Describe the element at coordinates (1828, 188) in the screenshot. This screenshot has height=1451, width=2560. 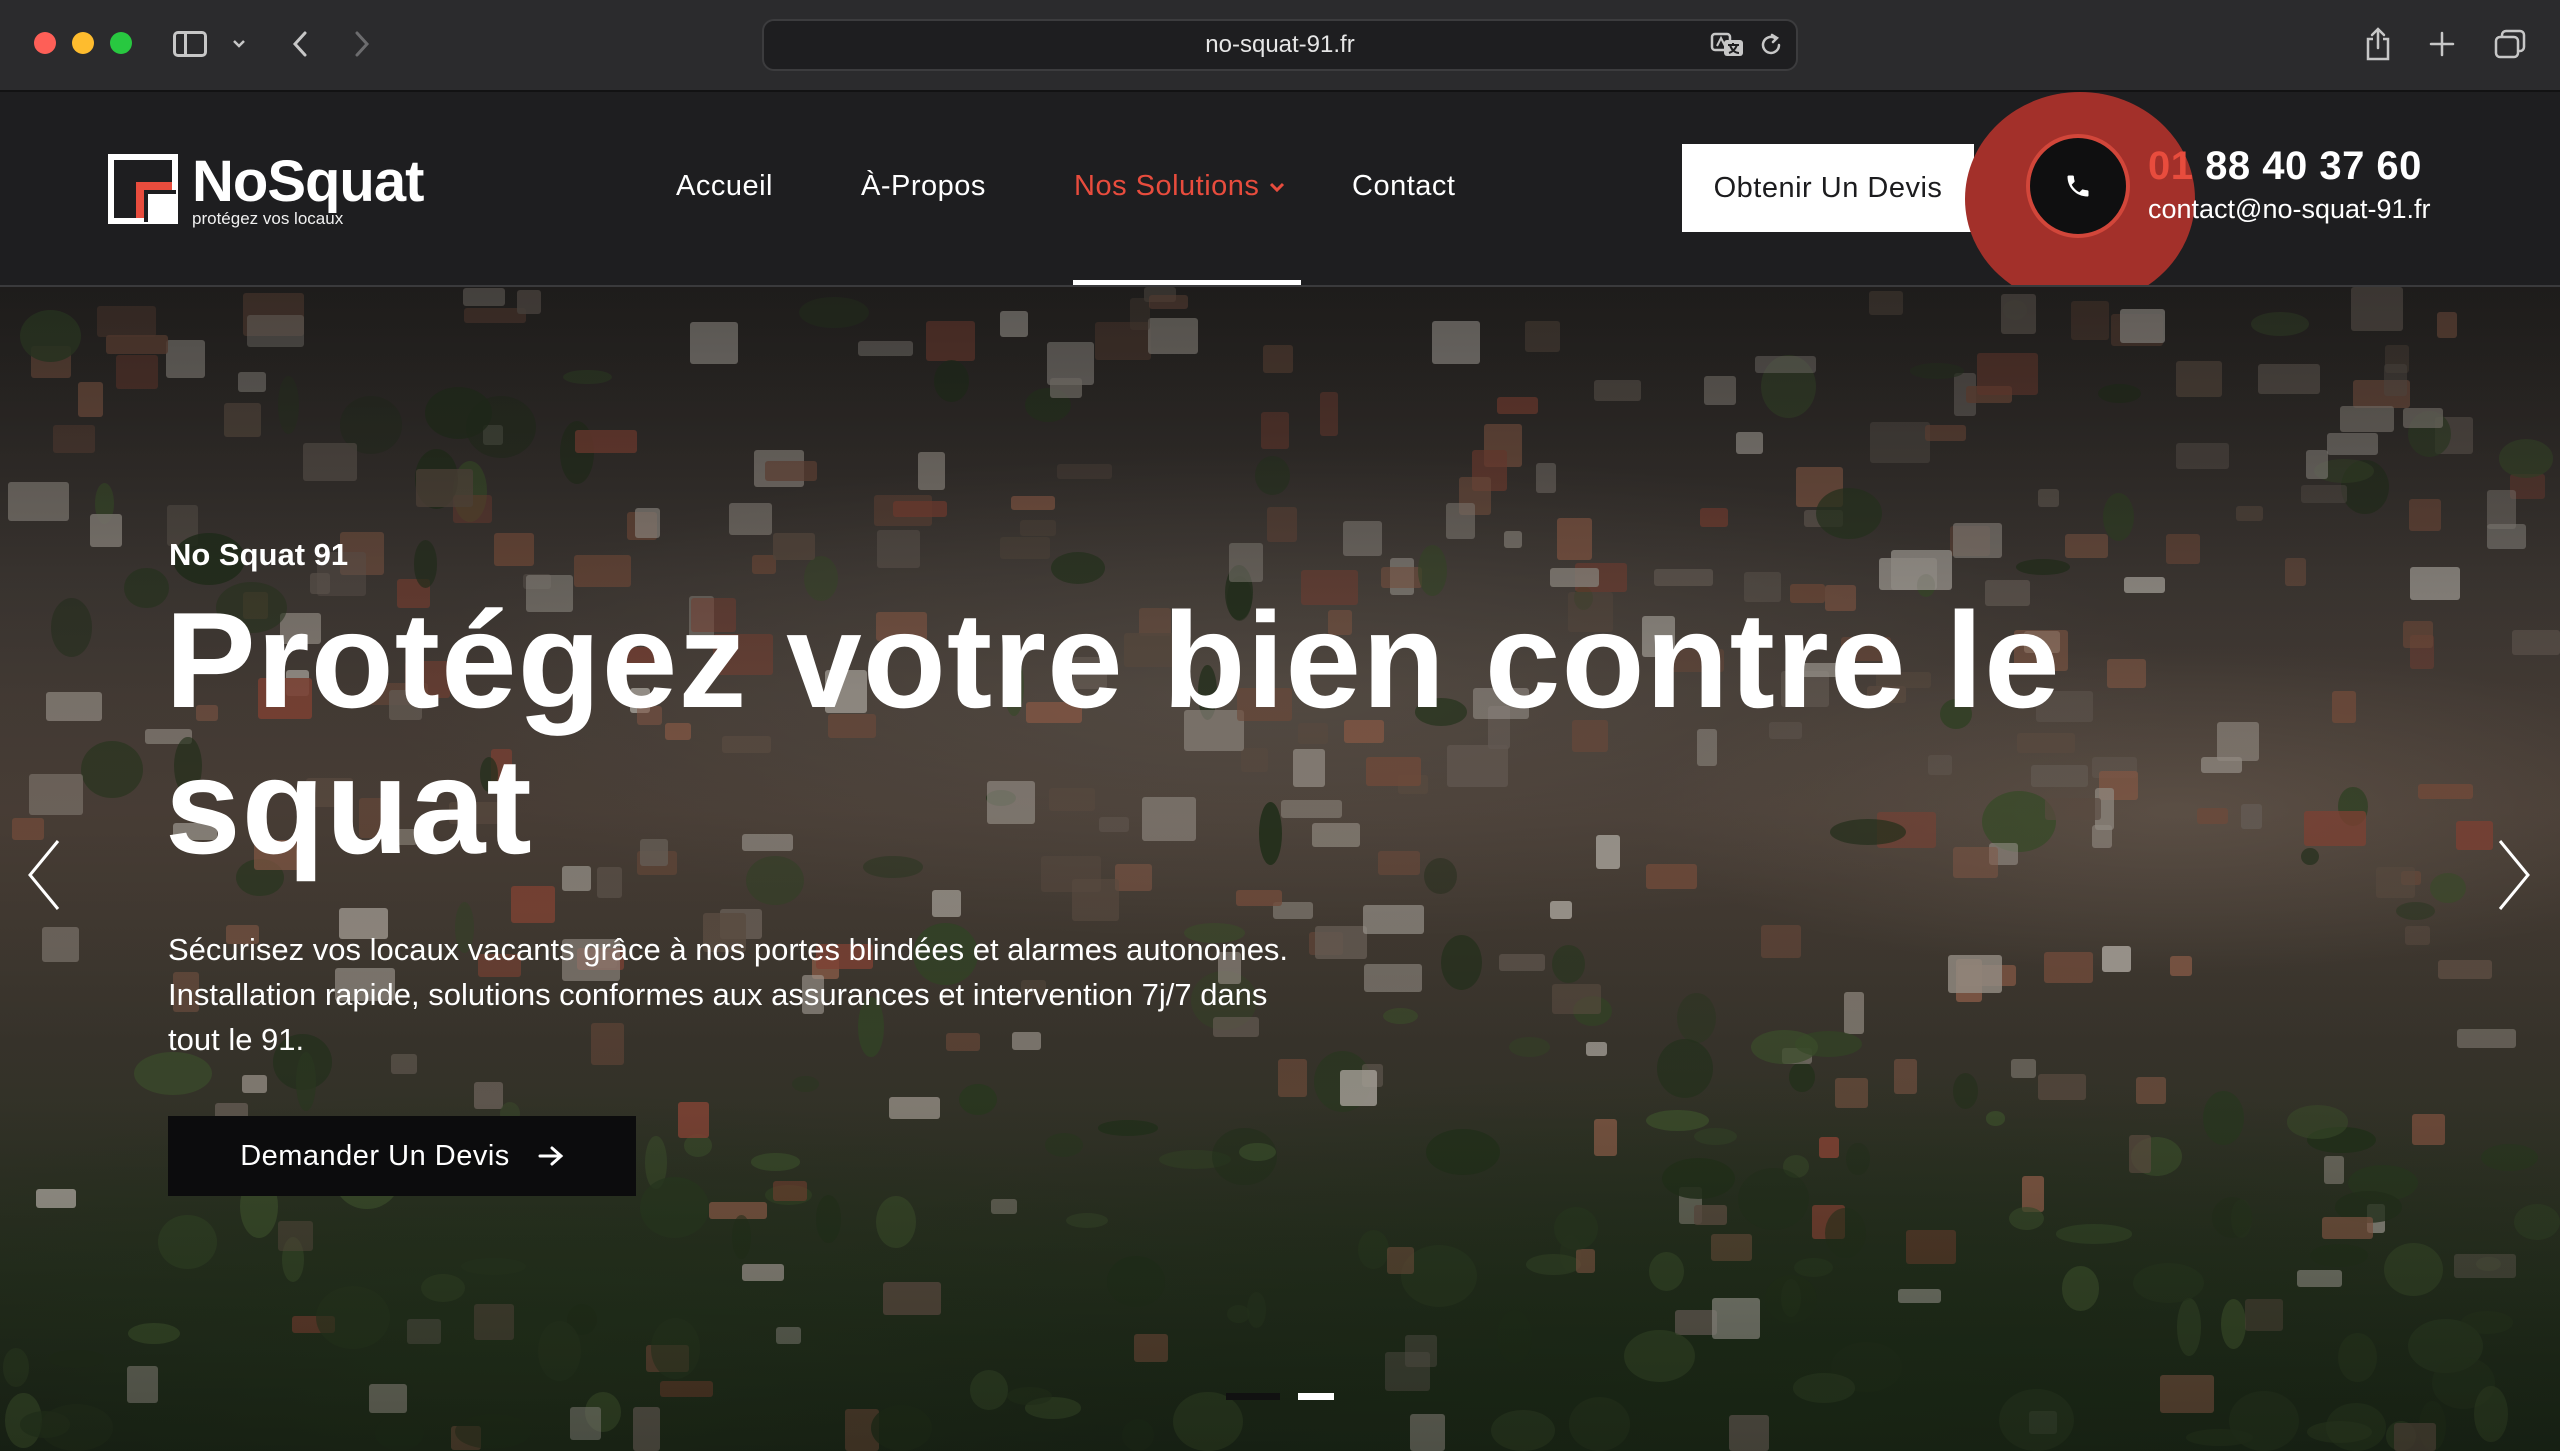
I see `get-quote-button: Obtenir Un Devis` at that location.